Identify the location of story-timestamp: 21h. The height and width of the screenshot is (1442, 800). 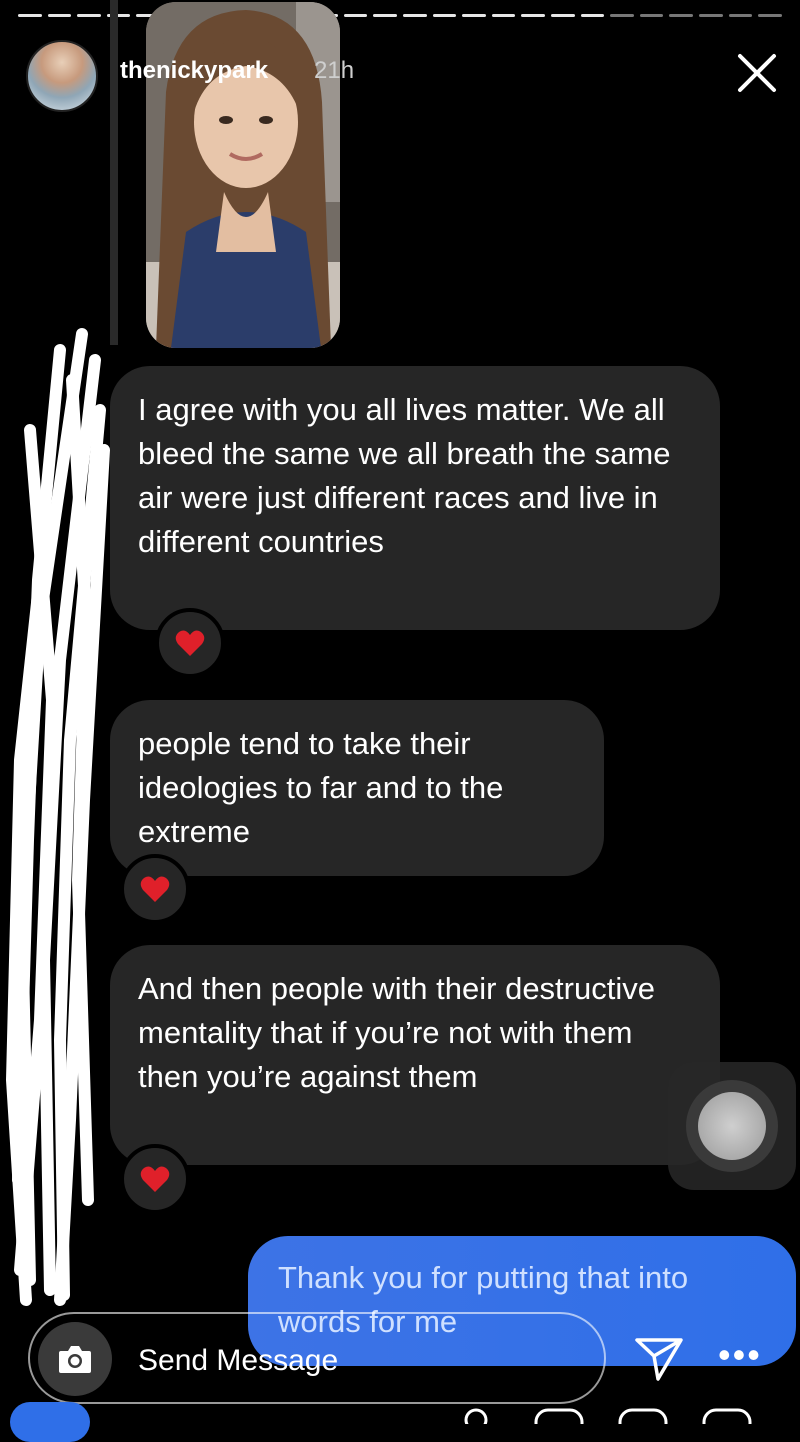
(334, 70).